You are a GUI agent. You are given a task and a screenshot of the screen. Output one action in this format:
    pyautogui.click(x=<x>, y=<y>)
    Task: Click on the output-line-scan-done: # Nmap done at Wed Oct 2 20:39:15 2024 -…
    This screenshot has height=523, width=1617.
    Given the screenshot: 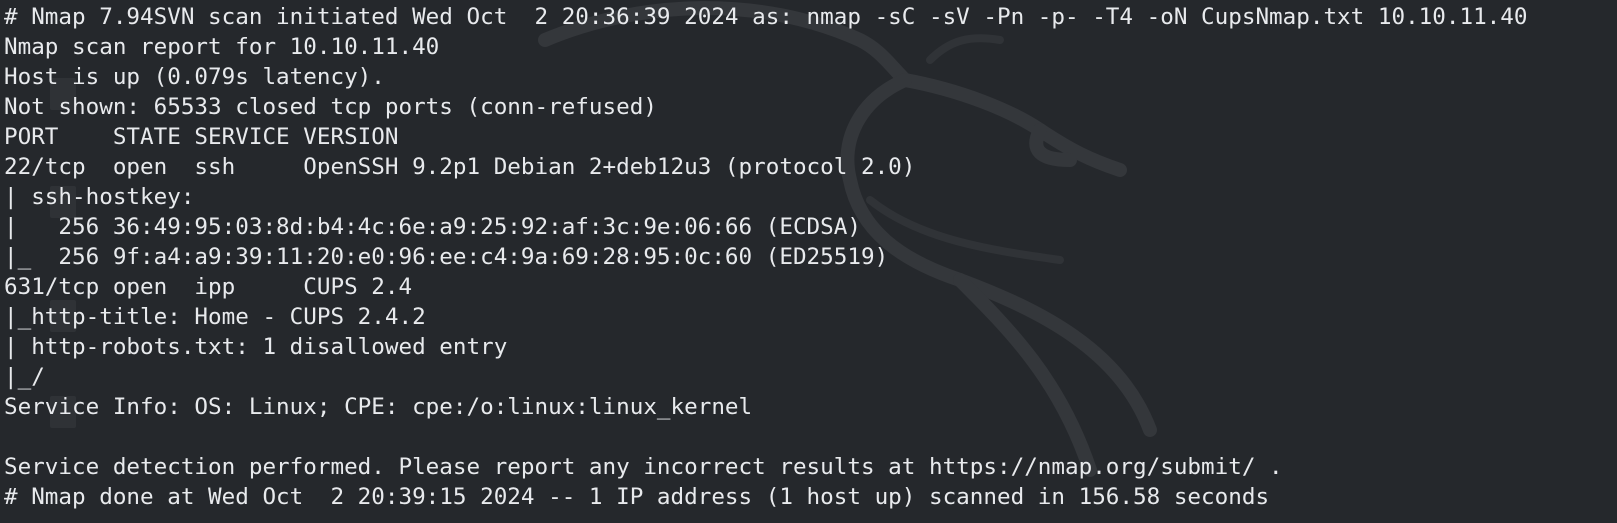 What is the action you would take?
    pyautogui.click(x=637, y=497)
    